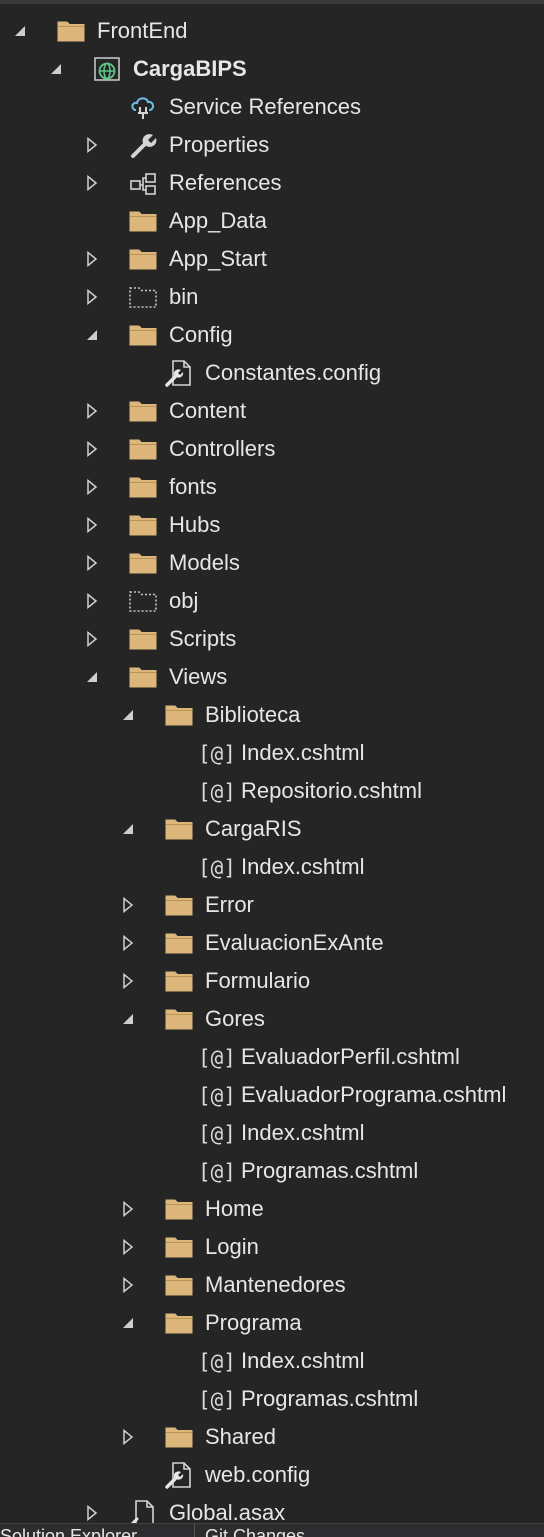  Describe the element at coordinates (293, 372) in the screenshot. I see `tree-item-label: Constantes.config` at that location.